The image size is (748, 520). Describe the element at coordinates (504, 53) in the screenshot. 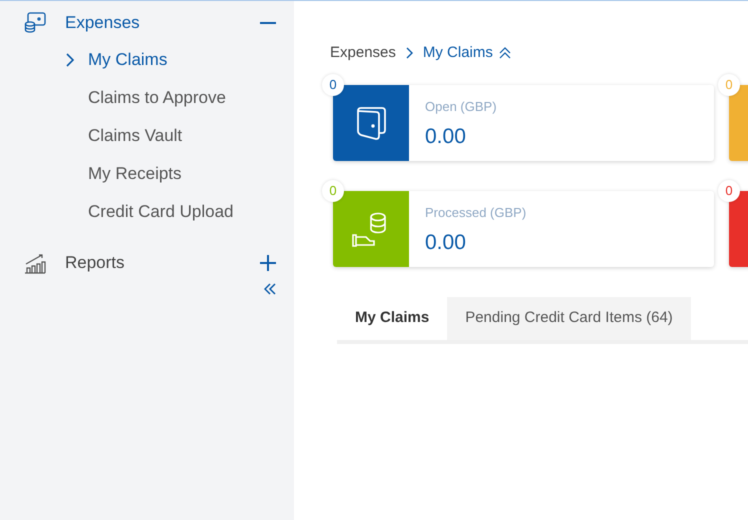

I see `double-chevron-up-icon` at that location.